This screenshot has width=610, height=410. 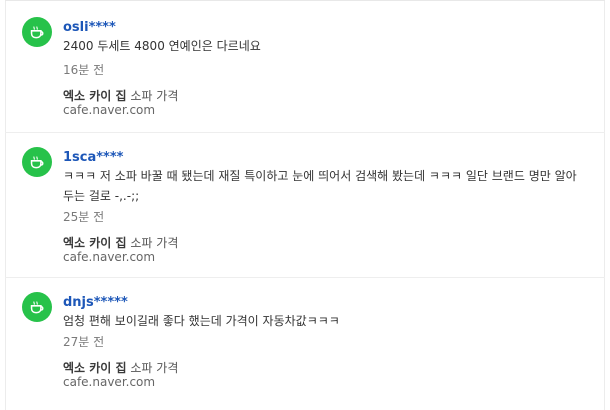 What do you see at coordinates (604, 205) in the screenshot?
I see `right-border` at bounding box center [604, 205].